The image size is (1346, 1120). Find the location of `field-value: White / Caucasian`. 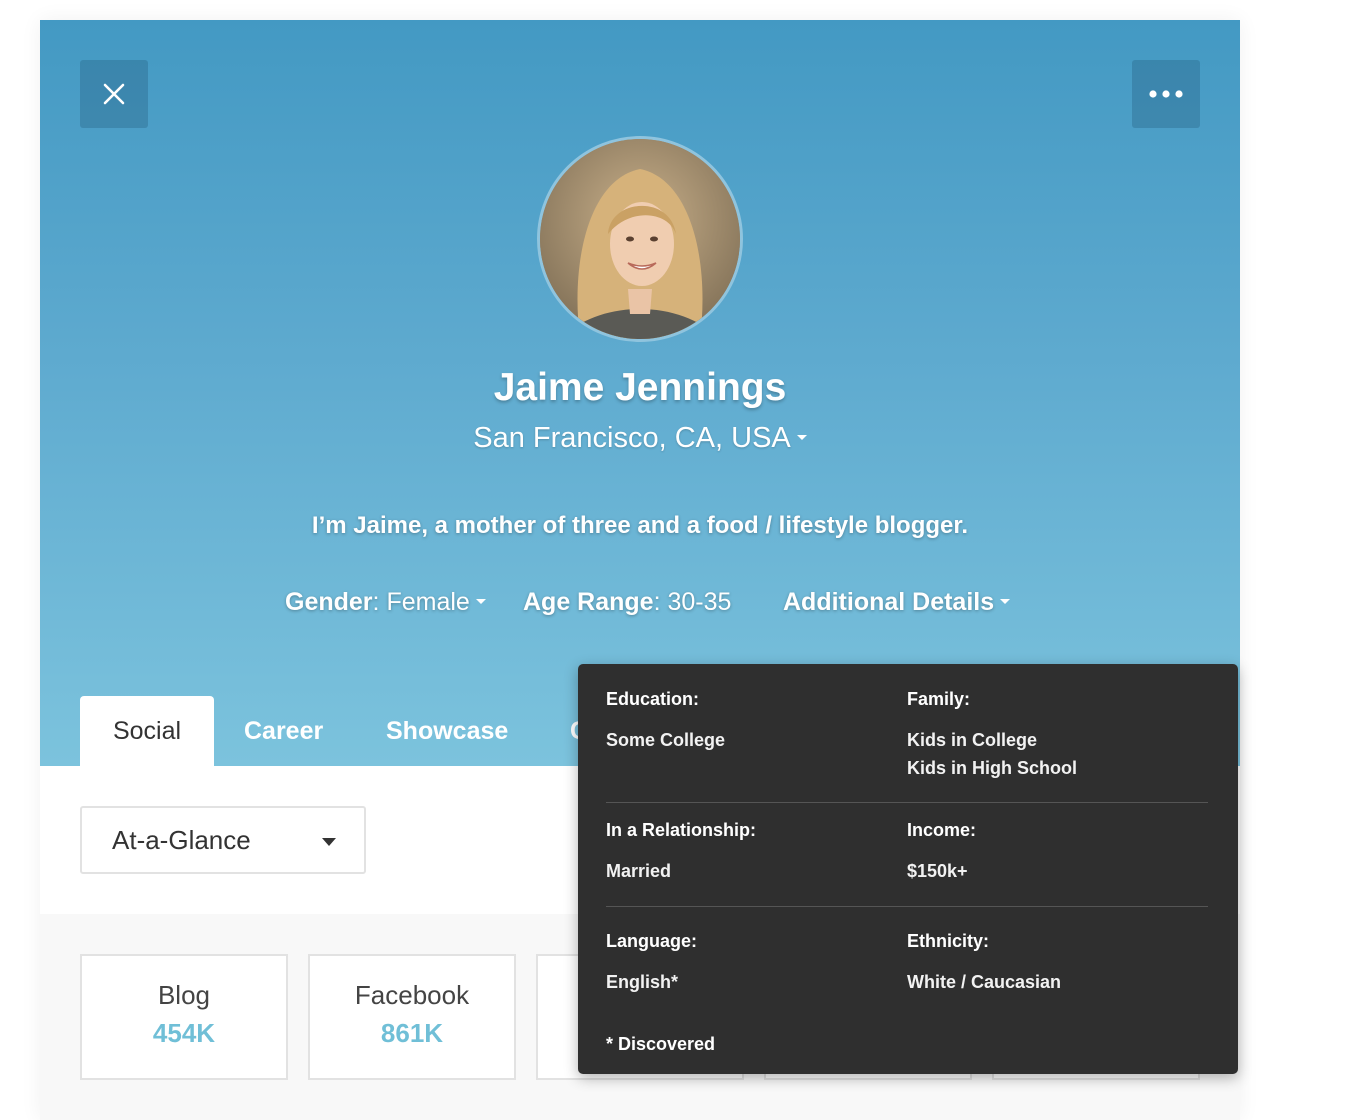

field-value: White / Caucasian is located at coordinates (984, 982).